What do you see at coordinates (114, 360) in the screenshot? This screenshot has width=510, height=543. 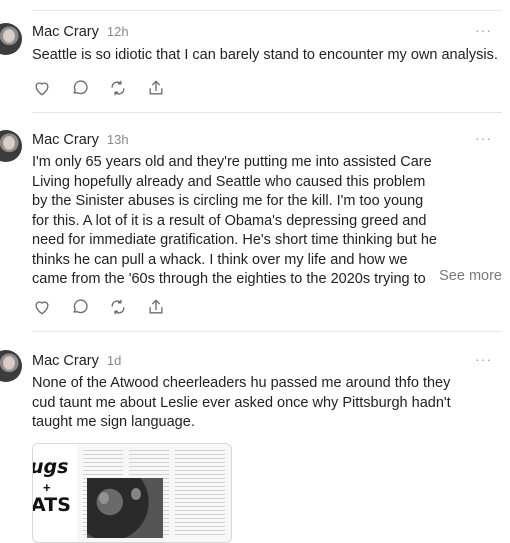 I see `post-time: 1d` at bounding box center [114, 360].